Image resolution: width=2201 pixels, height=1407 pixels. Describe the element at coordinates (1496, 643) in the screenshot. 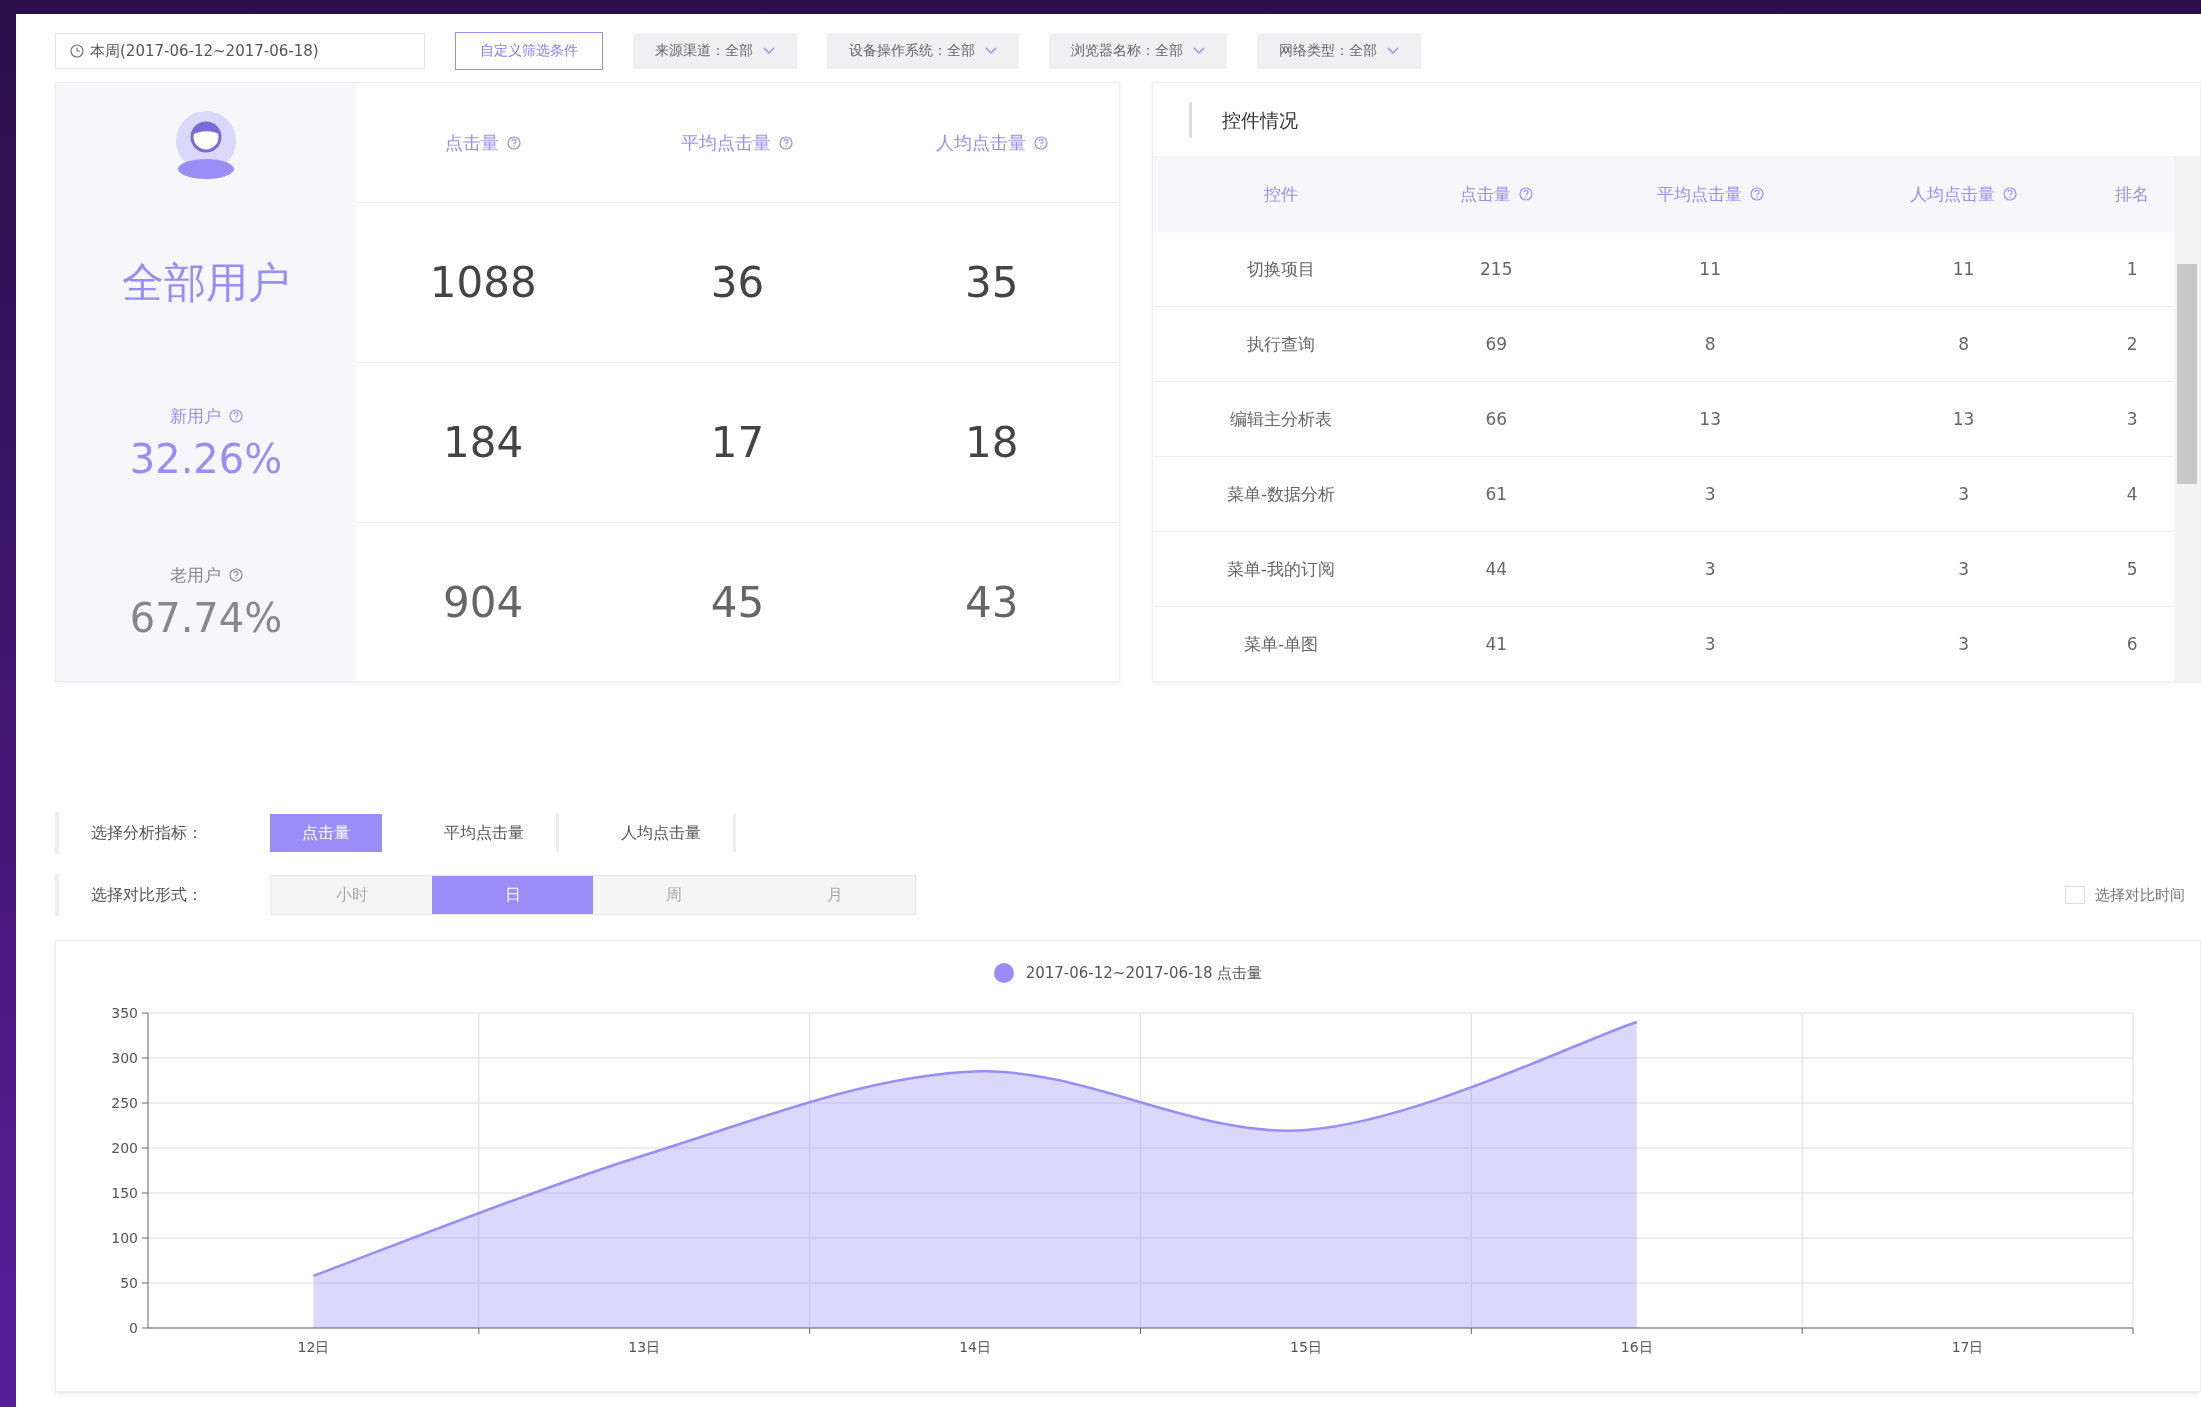

I see `table-cell: 41` at that location.